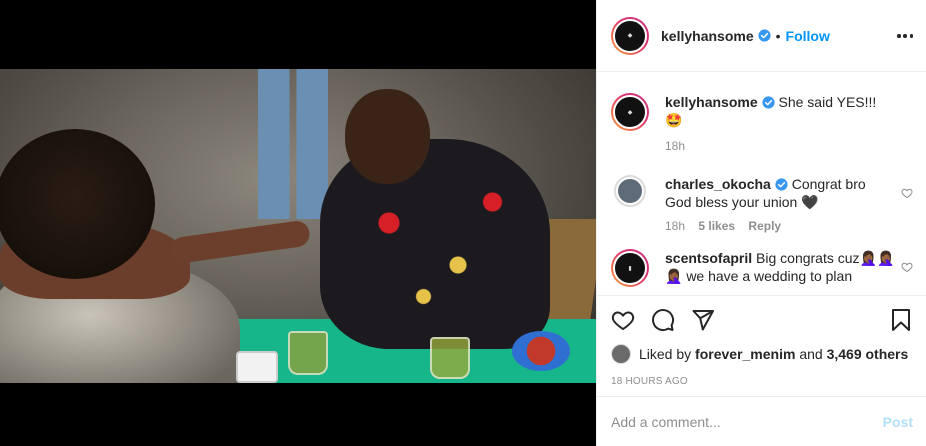 The image size is (926, 446). What do you see at coordinates (293, 144) in the screenshot?
I see `photo-legs` at bounding box center [293, 144].